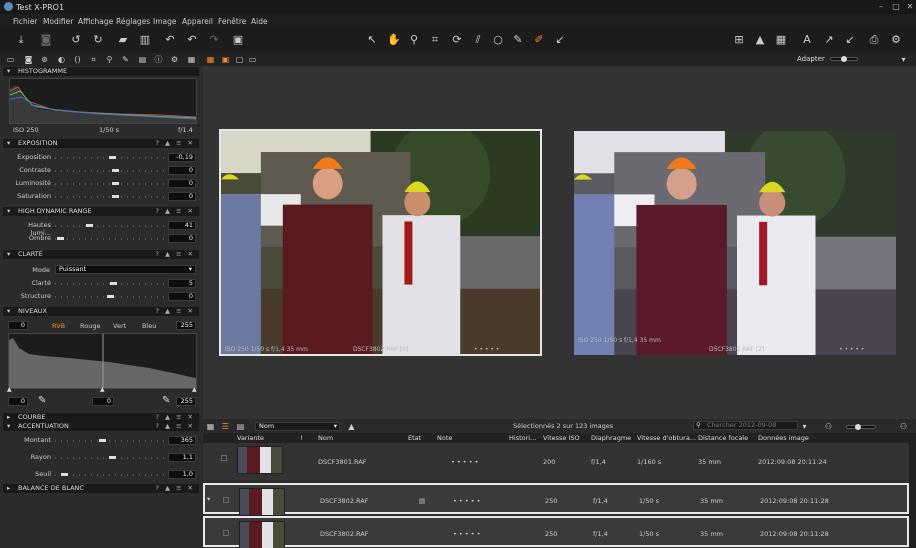 The image size is (916, 548). What do you see at coordinates (182, 170) in the screenshot?
I see `exposure-value: 0` at bounding box center [182, 170].